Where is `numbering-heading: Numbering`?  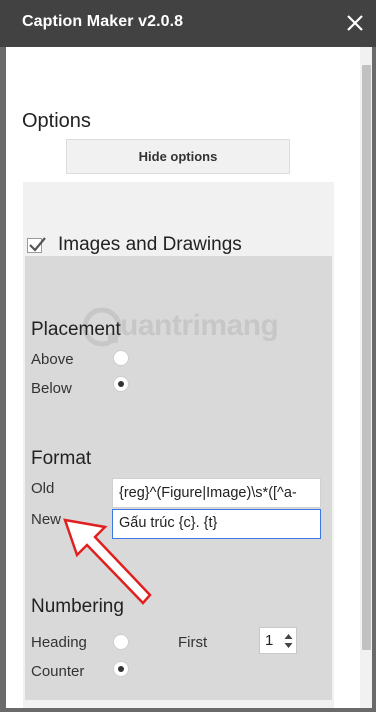 numbering-heading: Numbering is located at coordinates (77, 606).